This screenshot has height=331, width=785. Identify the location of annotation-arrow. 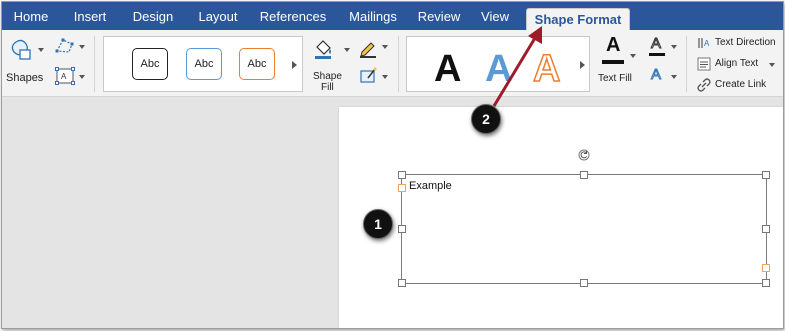
(517, 66).